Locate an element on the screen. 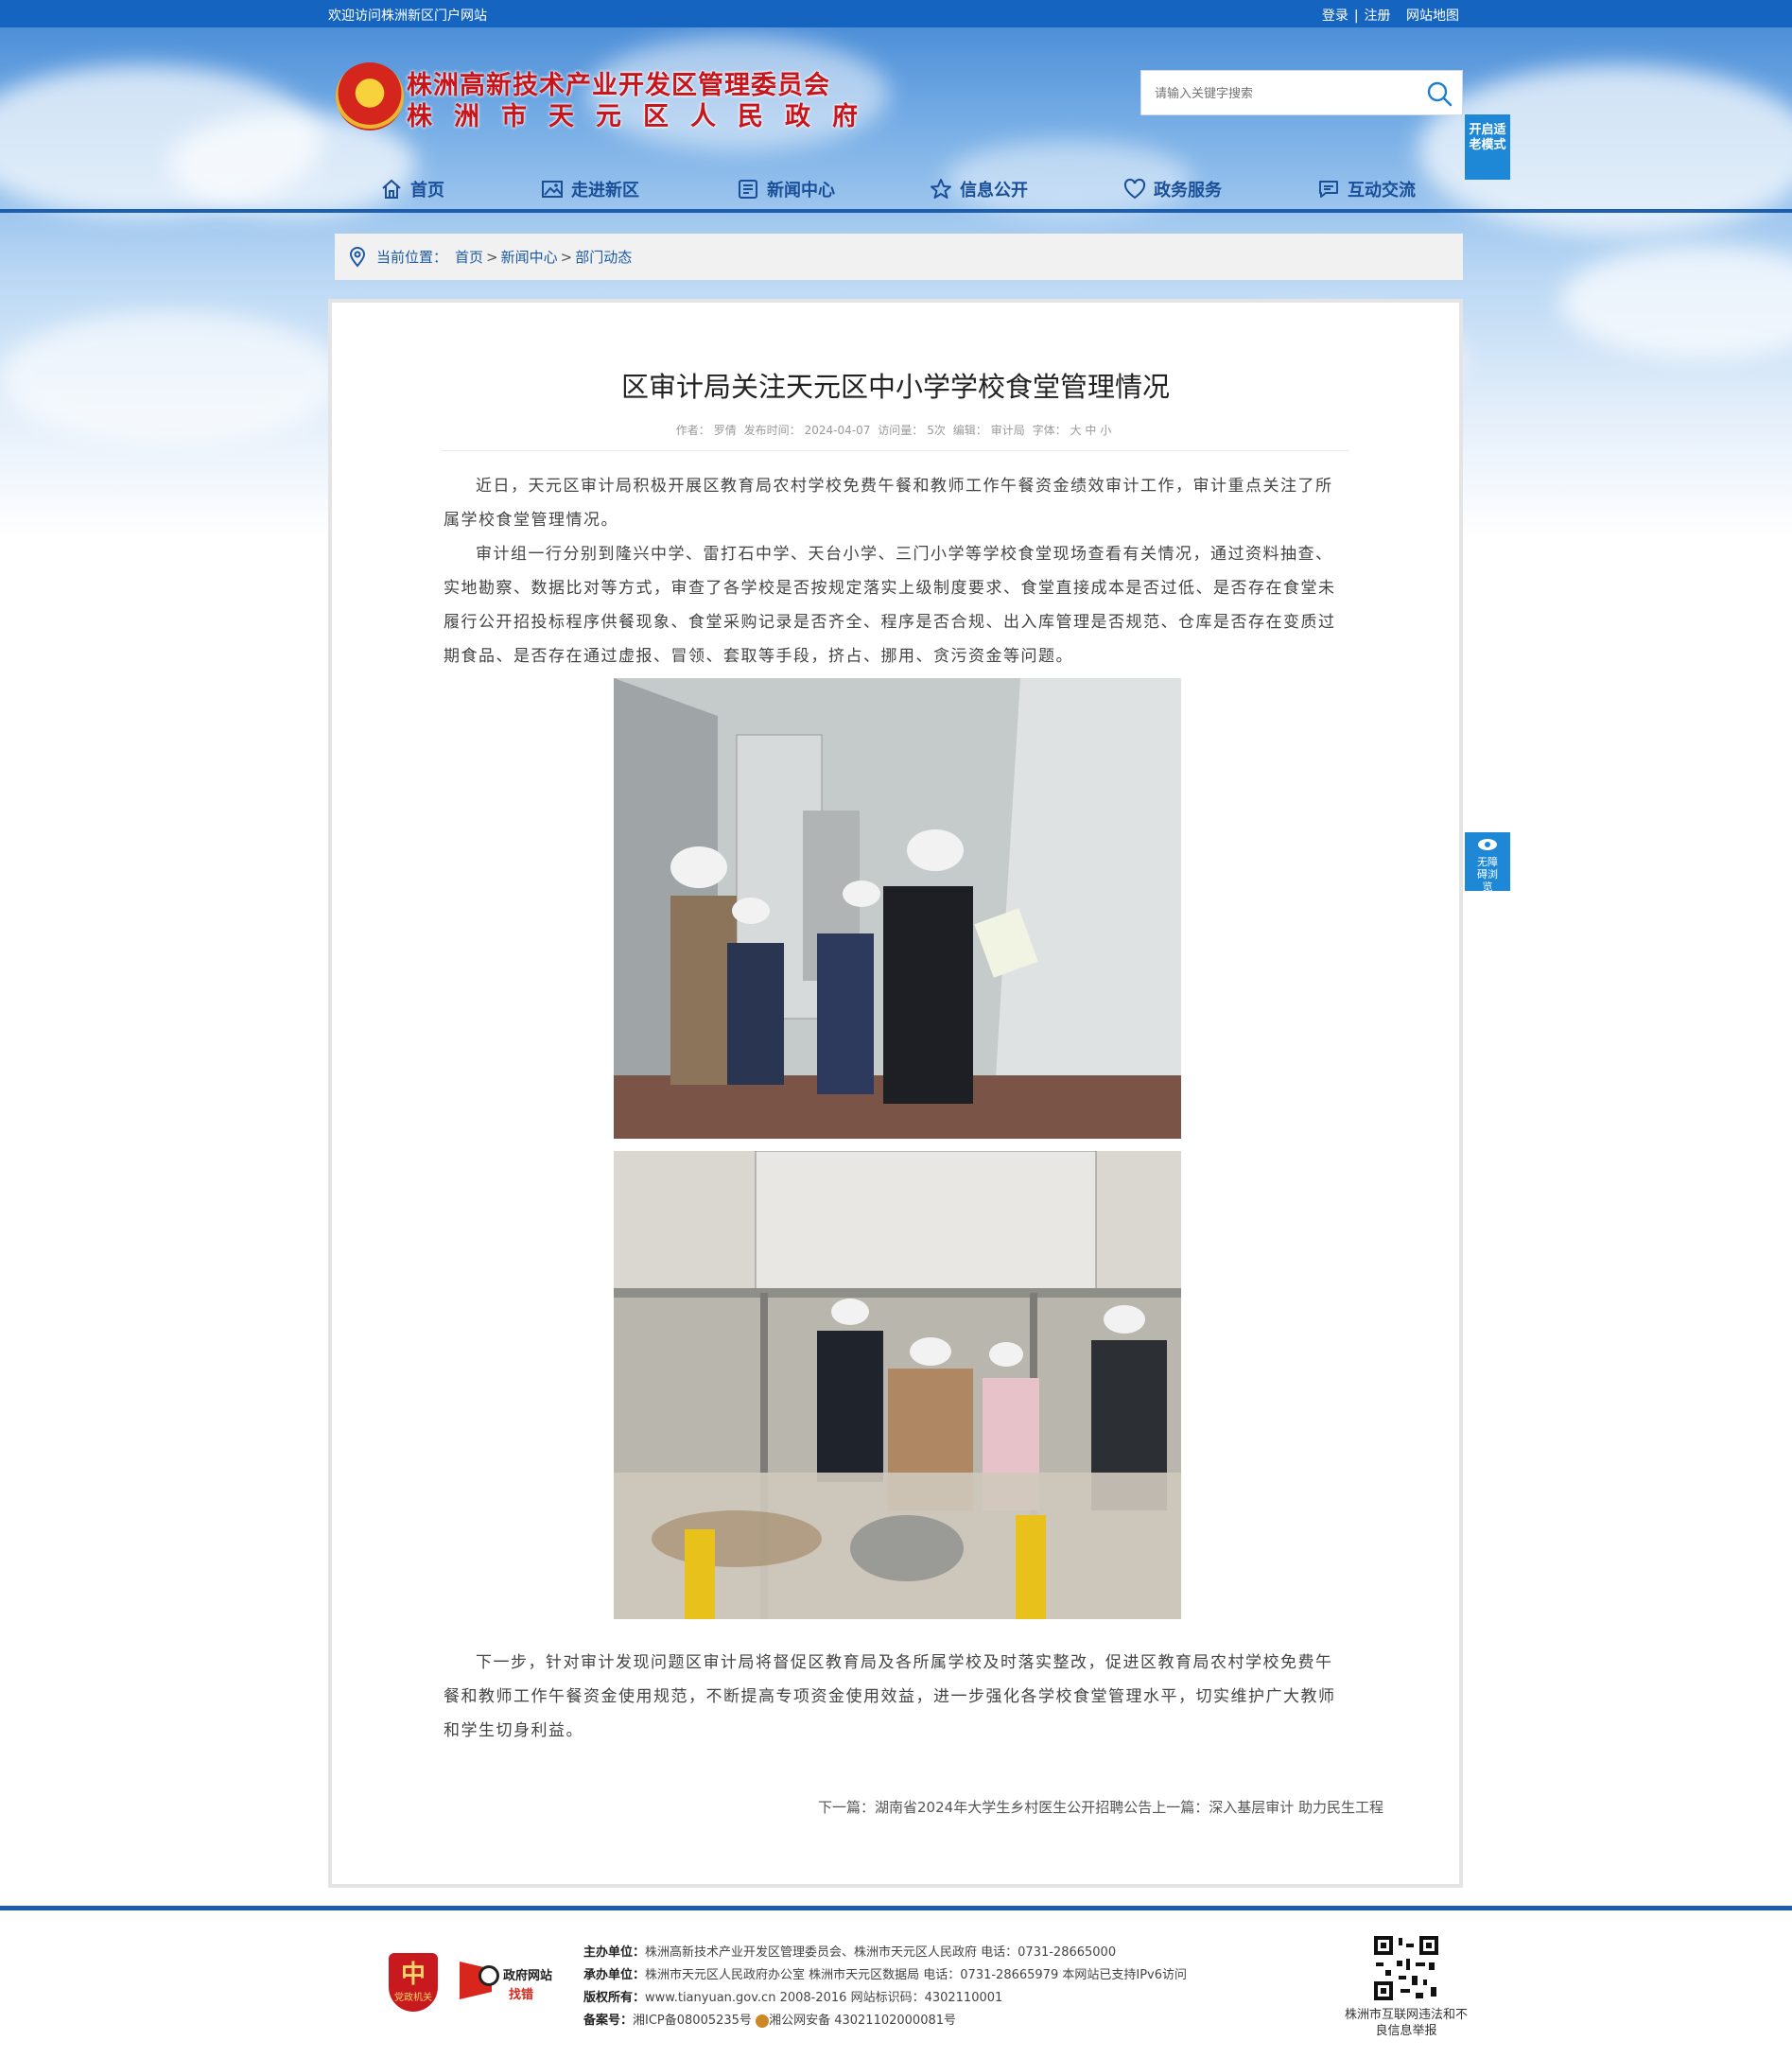  font-size-options: 大 中 小 is located at coordinates (1091, 430).